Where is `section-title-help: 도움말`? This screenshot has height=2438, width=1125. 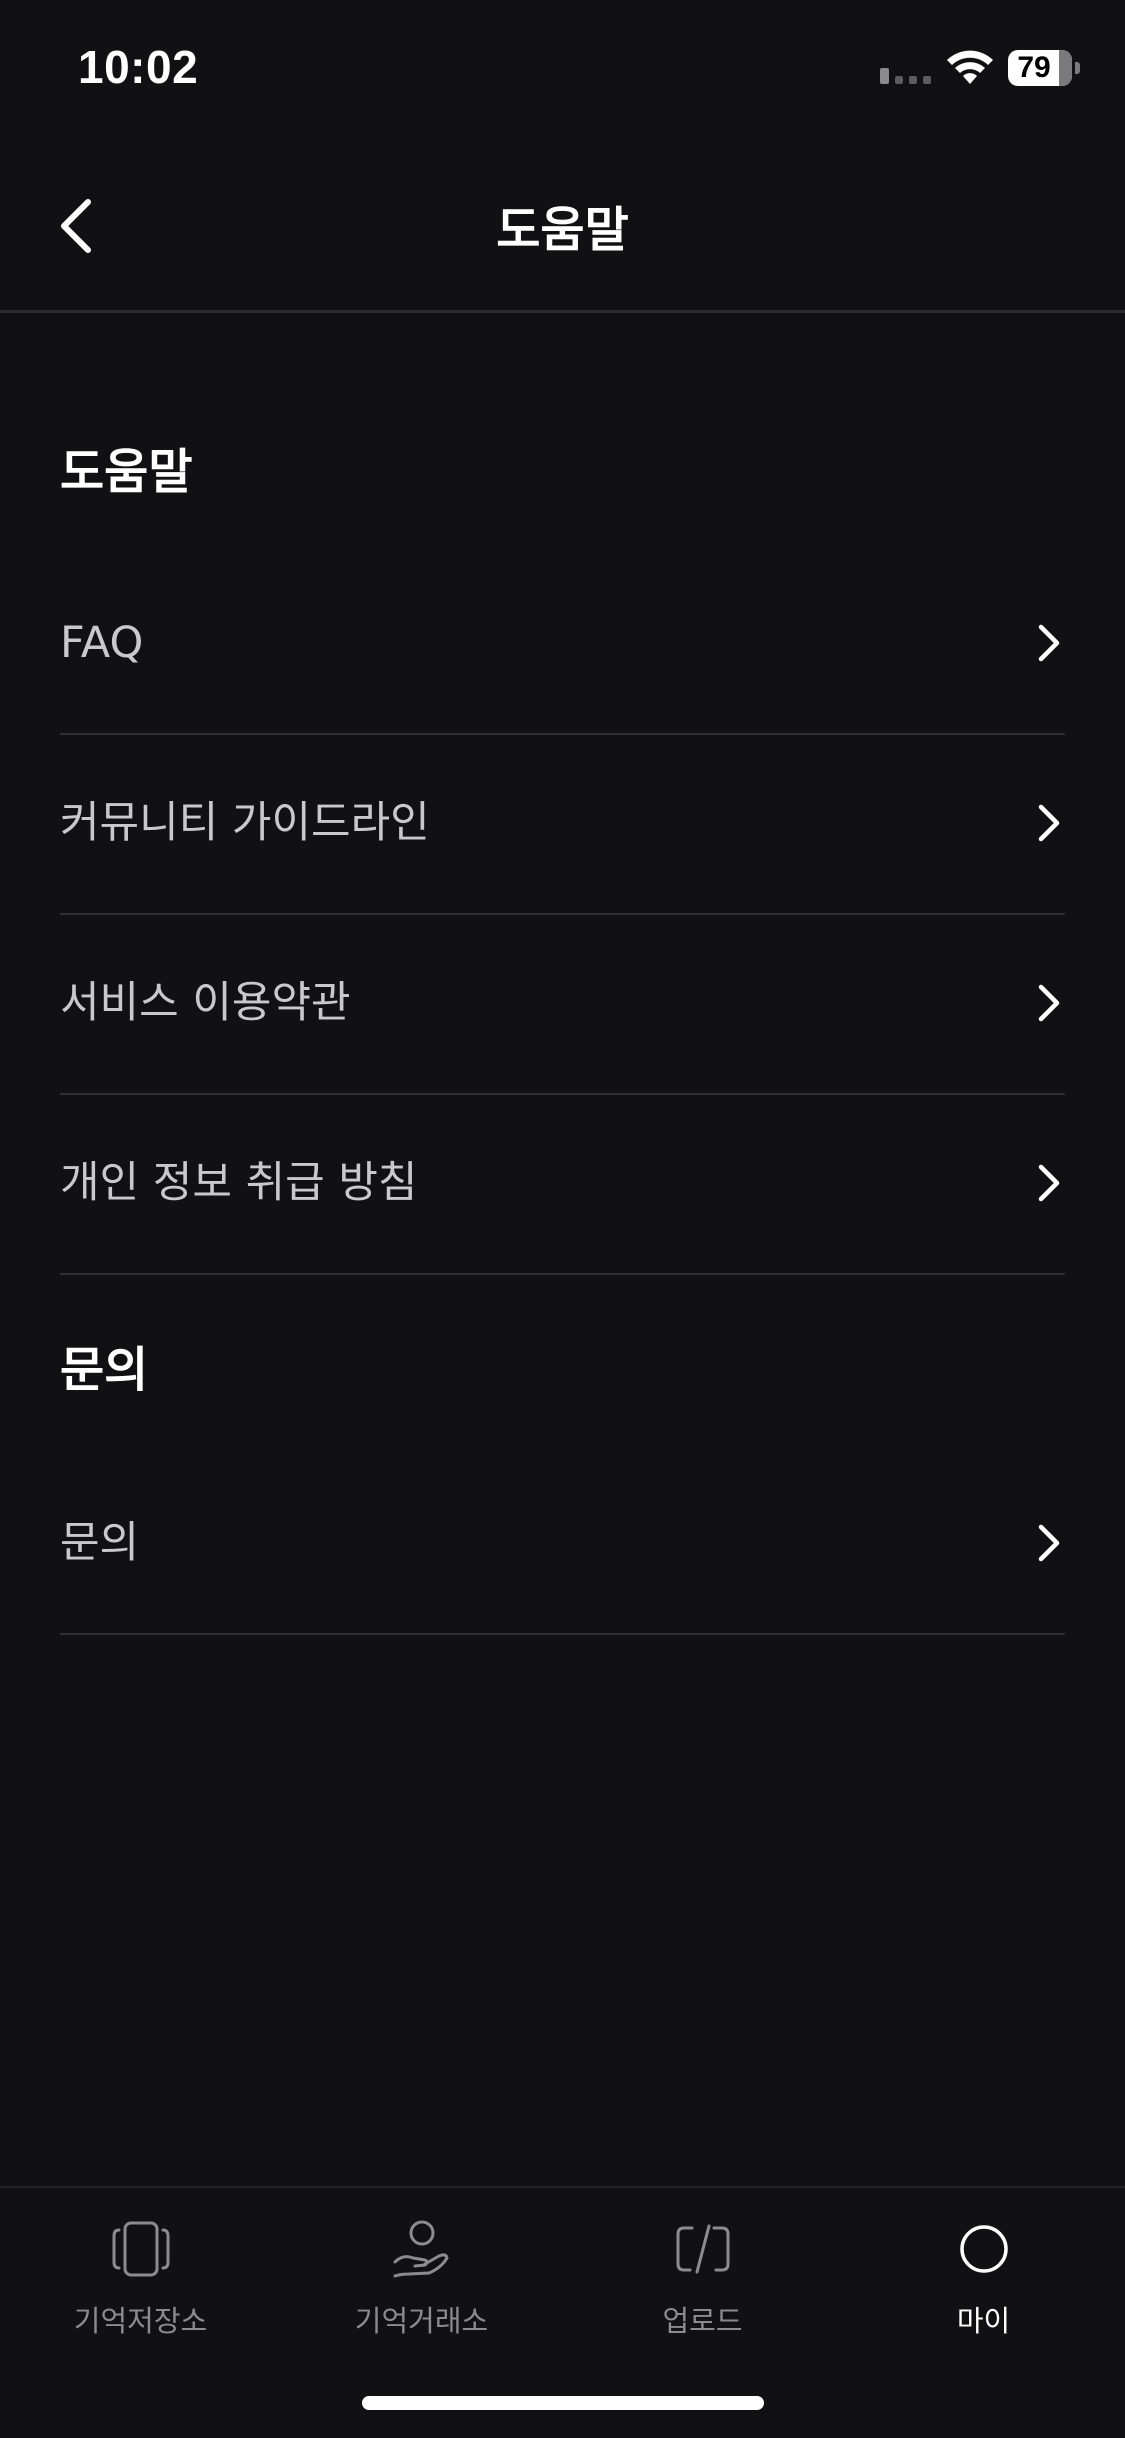
section-title-help: 도움말 is located at coordinates (126, 472).